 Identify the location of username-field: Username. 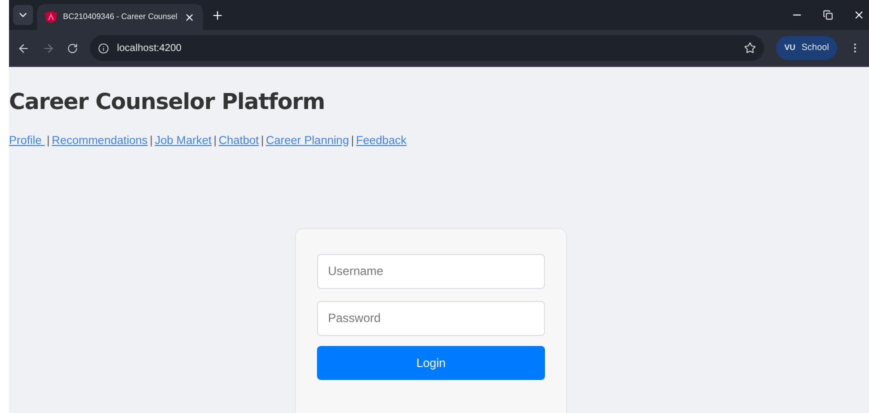
(431, 271).